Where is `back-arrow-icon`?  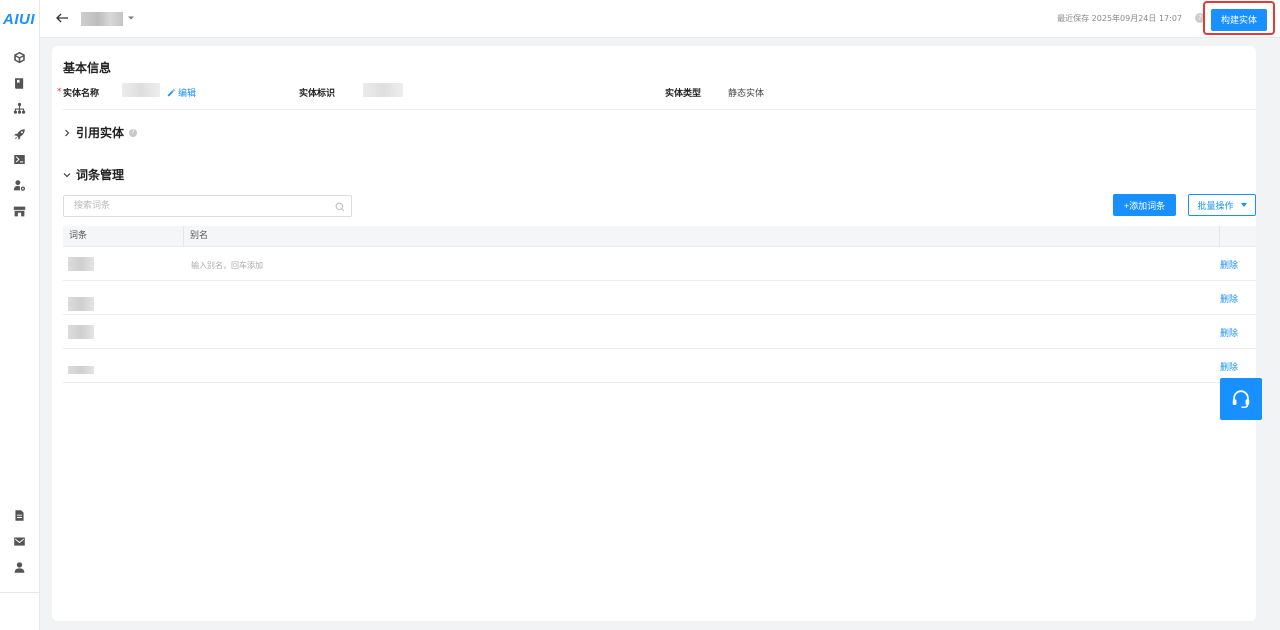 back-arrow-icon is located at coordinates (62, 18).